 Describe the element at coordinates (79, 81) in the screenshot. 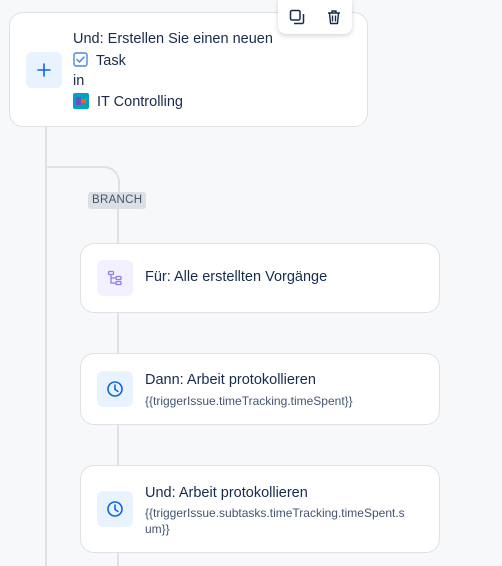

I see `in-label: in` at that location.